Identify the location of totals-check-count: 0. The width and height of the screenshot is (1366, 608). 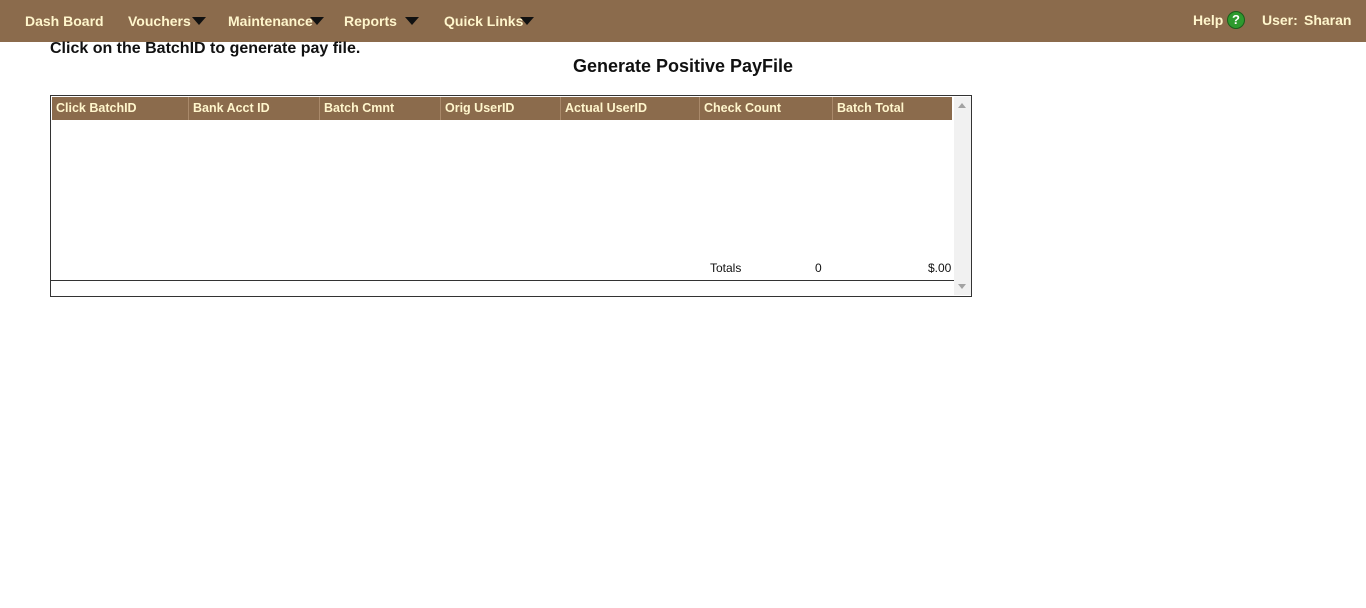
(818, 268).